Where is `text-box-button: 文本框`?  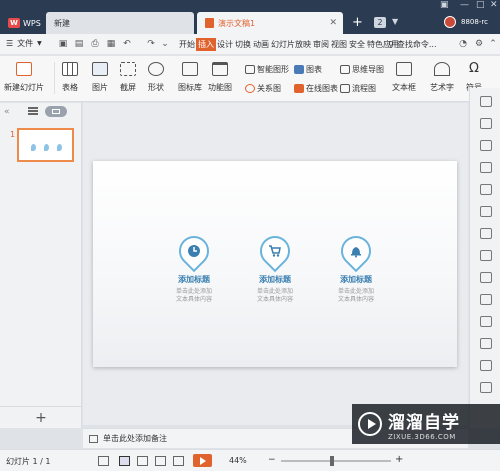
text-box-button: 文本框 is located at coordinates (404, 77).